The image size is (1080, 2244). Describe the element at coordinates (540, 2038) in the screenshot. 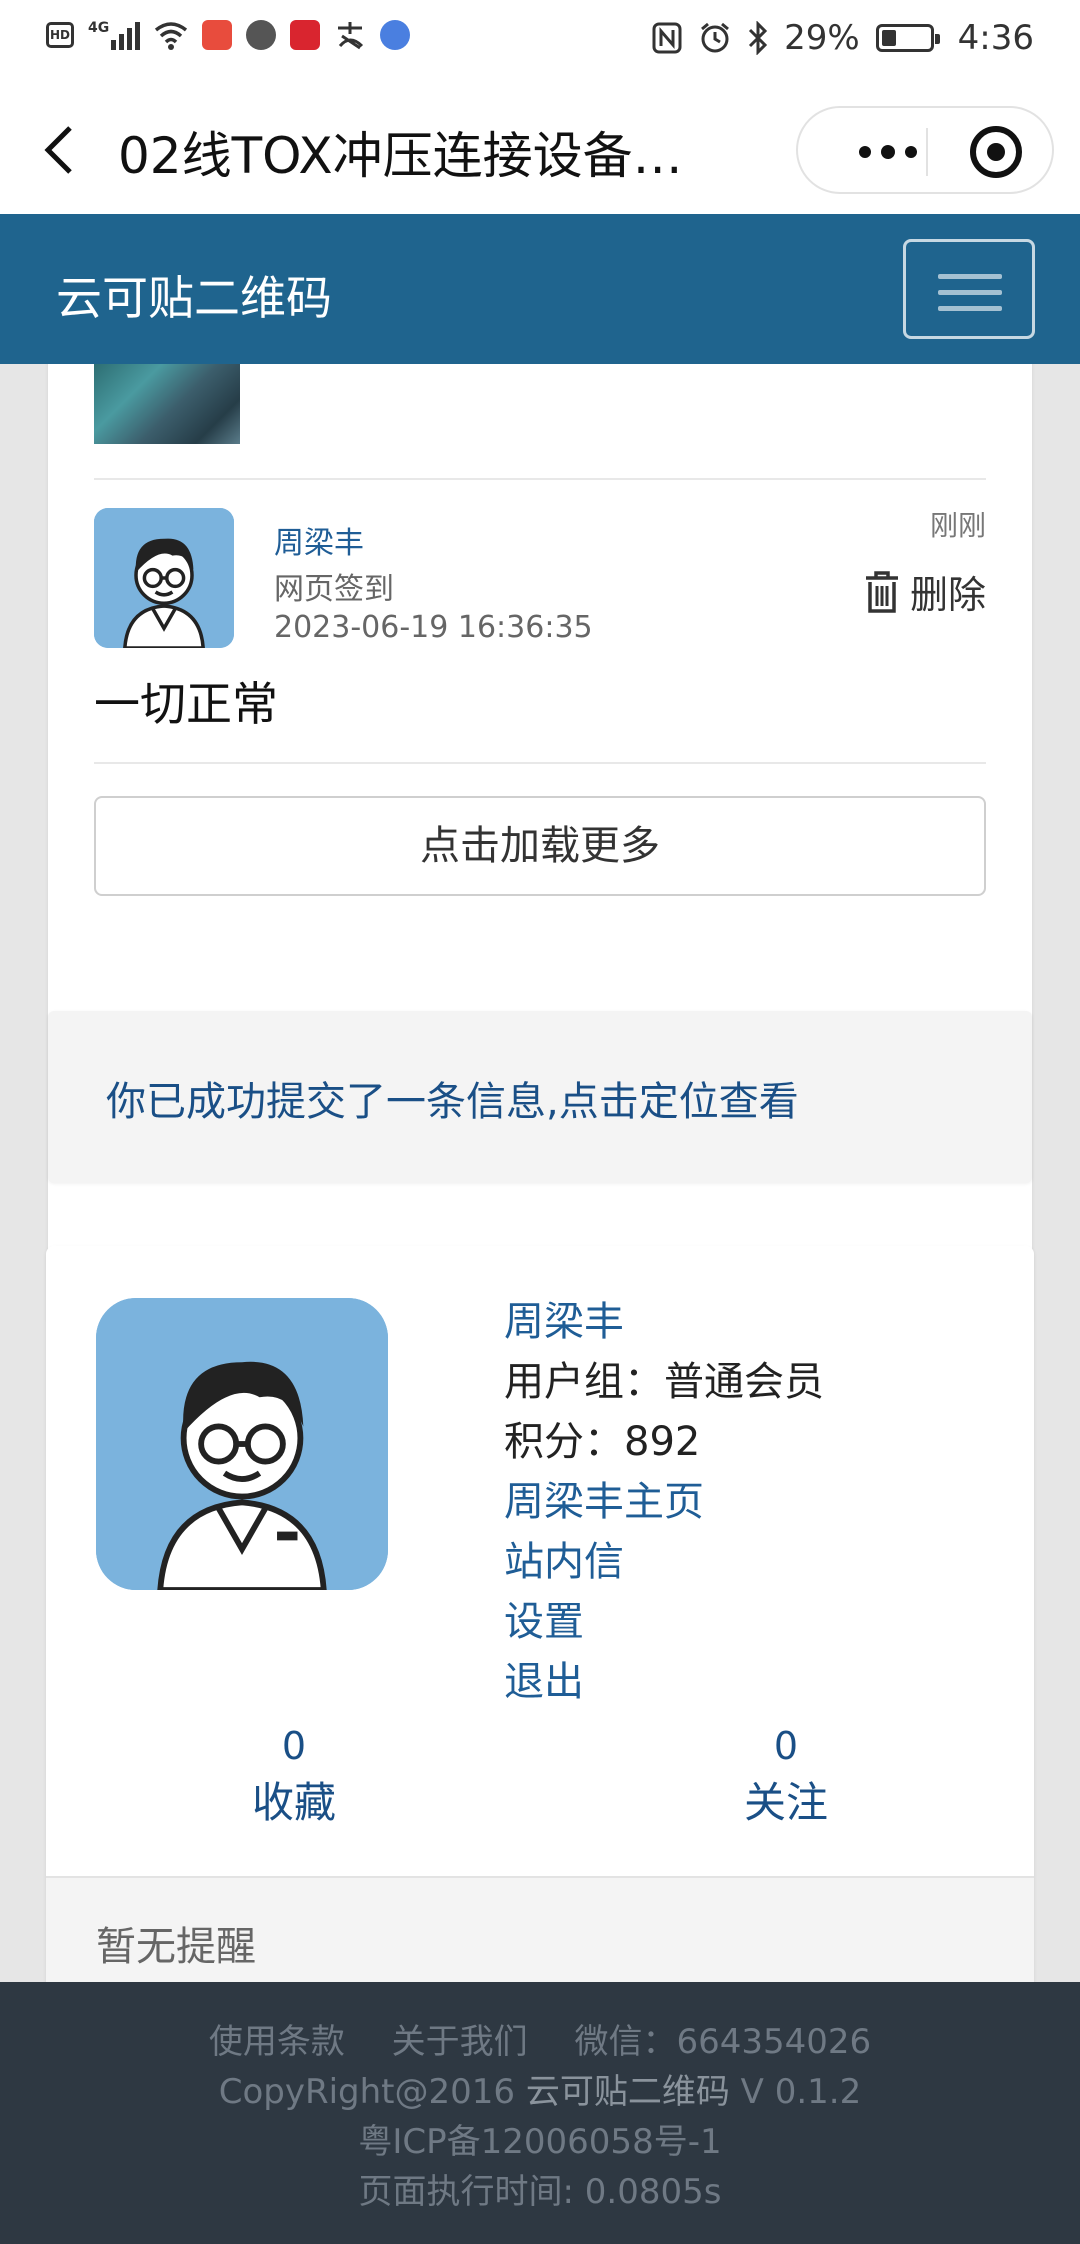

I see `footer-links: 使用条款 关于我们 微信：664354026` at that location.